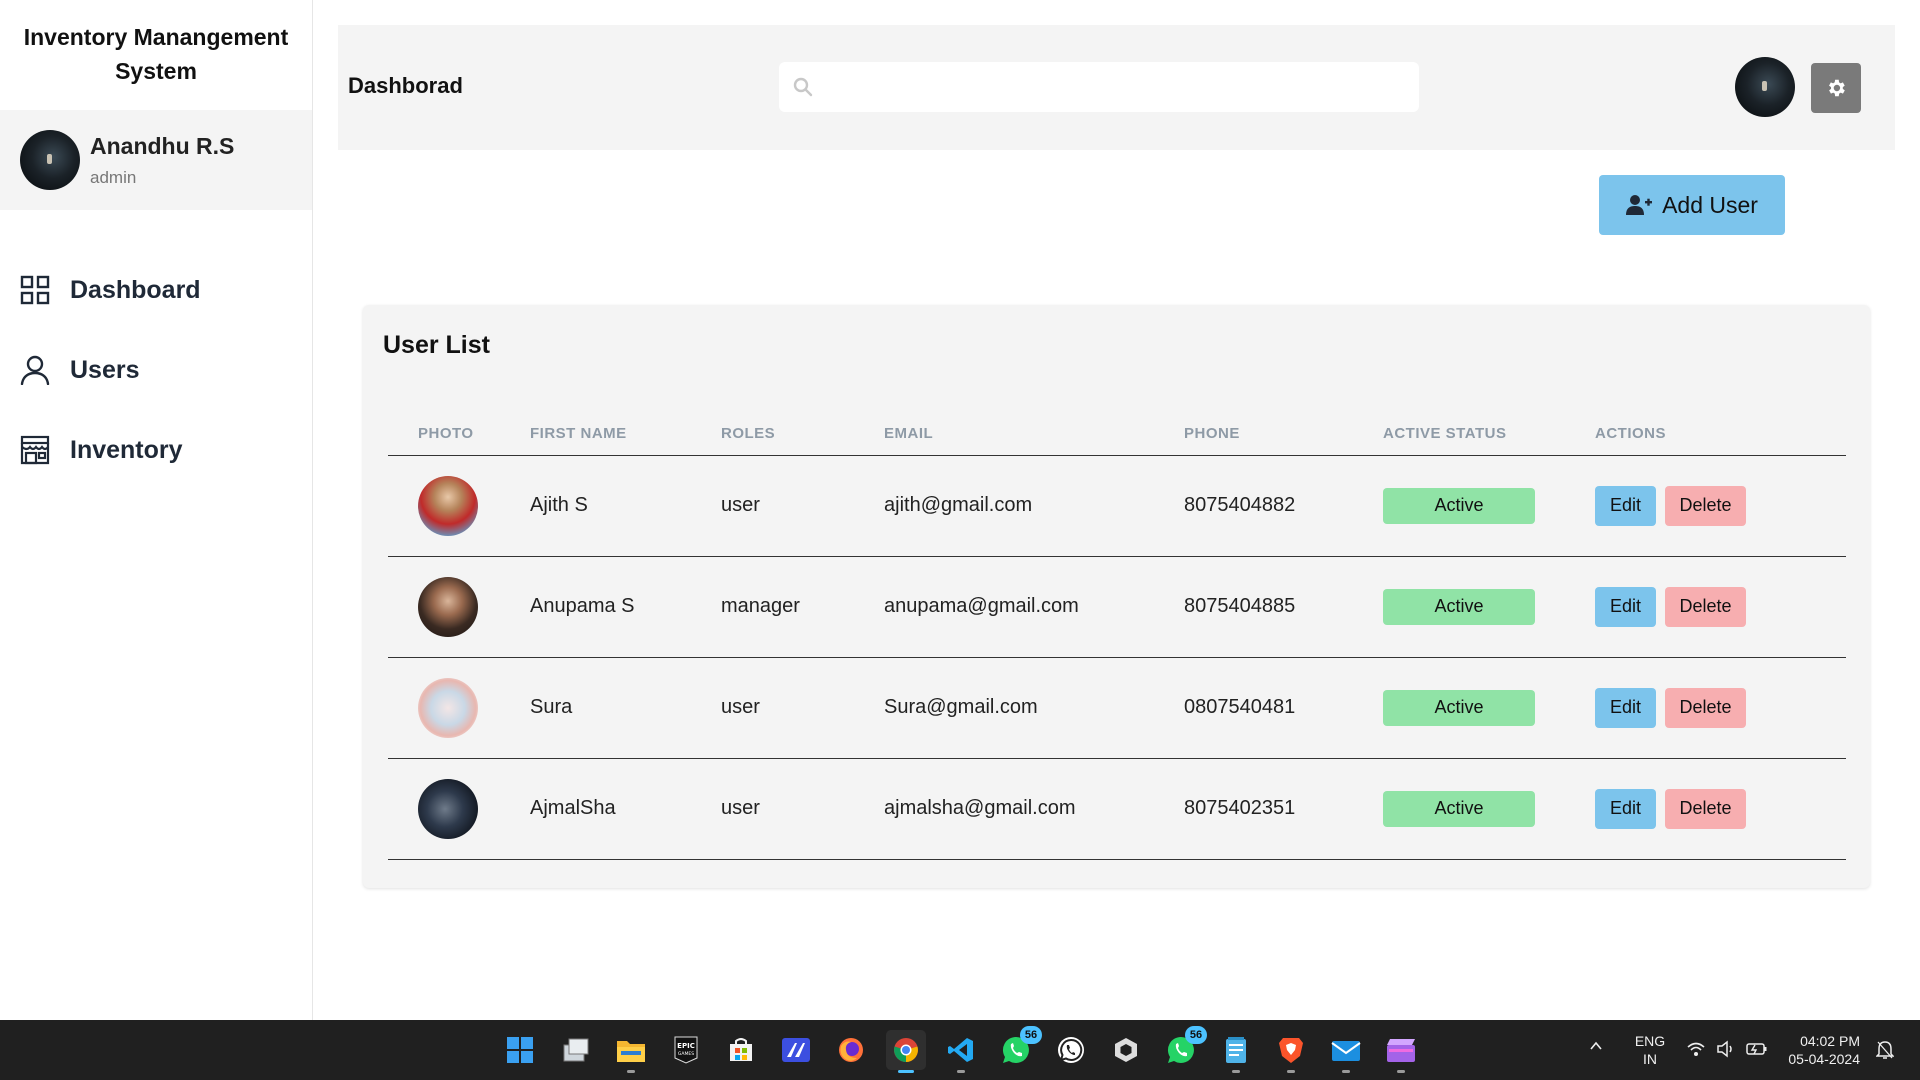  I want to click on language-code: ENG, so click(1650, 1041).